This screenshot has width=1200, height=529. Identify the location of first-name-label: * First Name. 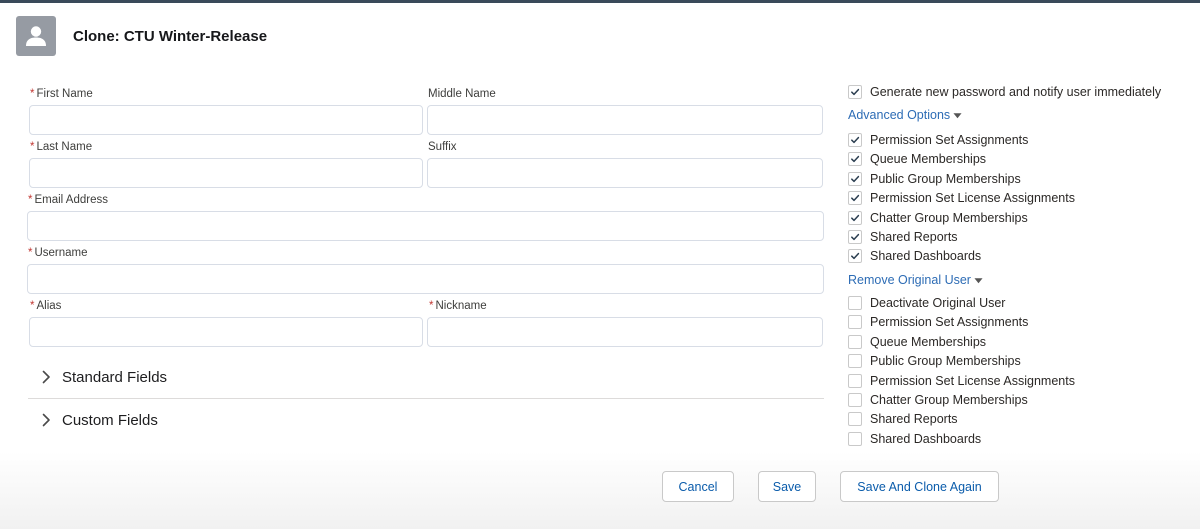
(61, 94).